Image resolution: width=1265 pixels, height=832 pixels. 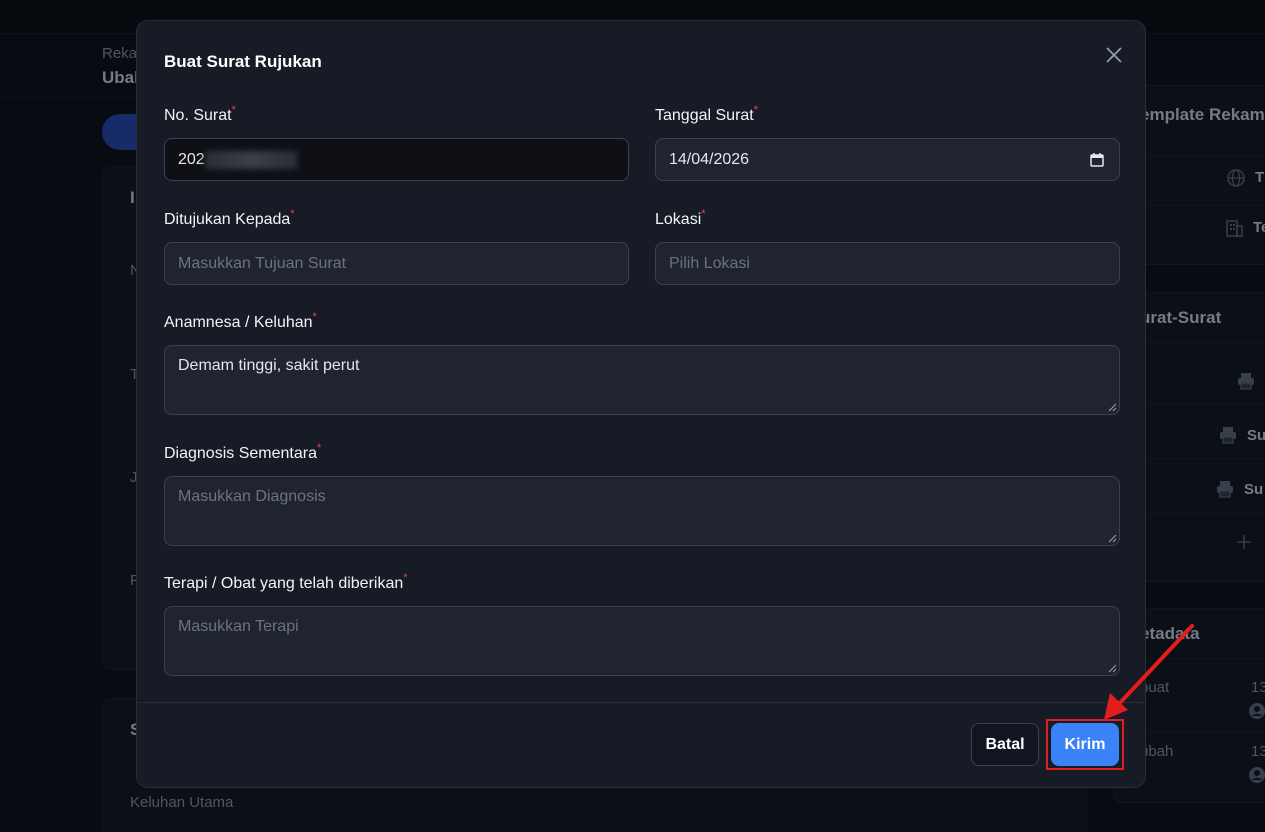 What do you see at coordinates (642, 641) in the screenshot?
I see `terapi-textarea: Masukkan Terapi` at bounding box center [642, 641].